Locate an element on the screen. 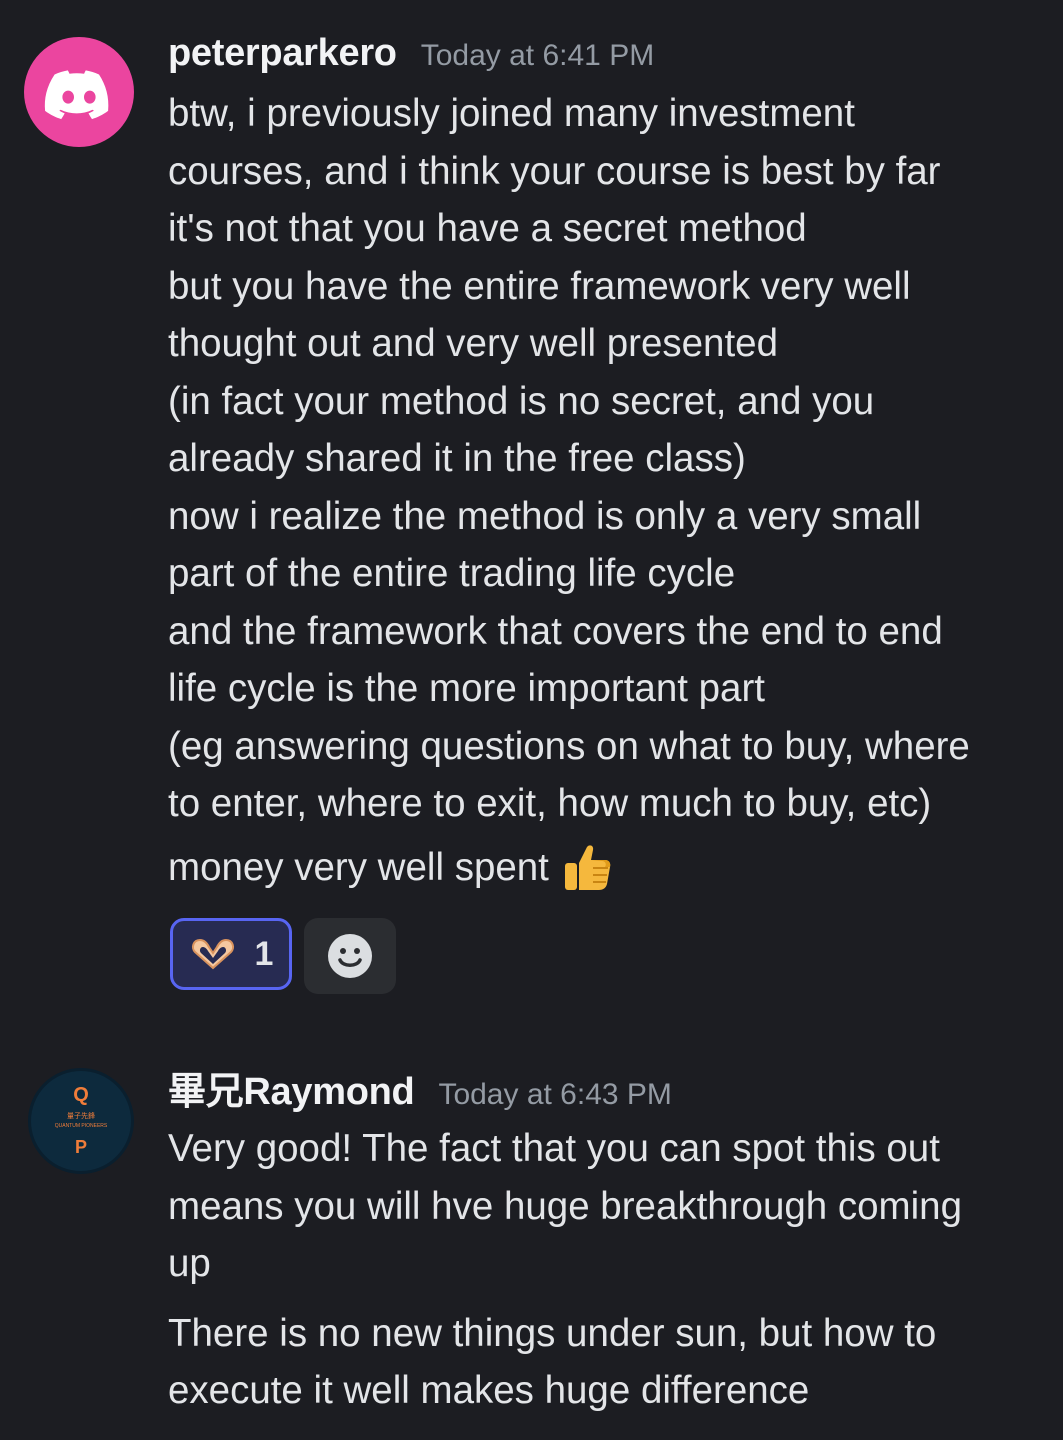 Image resolution: width=1063 pixels, height=1440 pixels. message-line: money very well spent is located at coordinates (358, 867).